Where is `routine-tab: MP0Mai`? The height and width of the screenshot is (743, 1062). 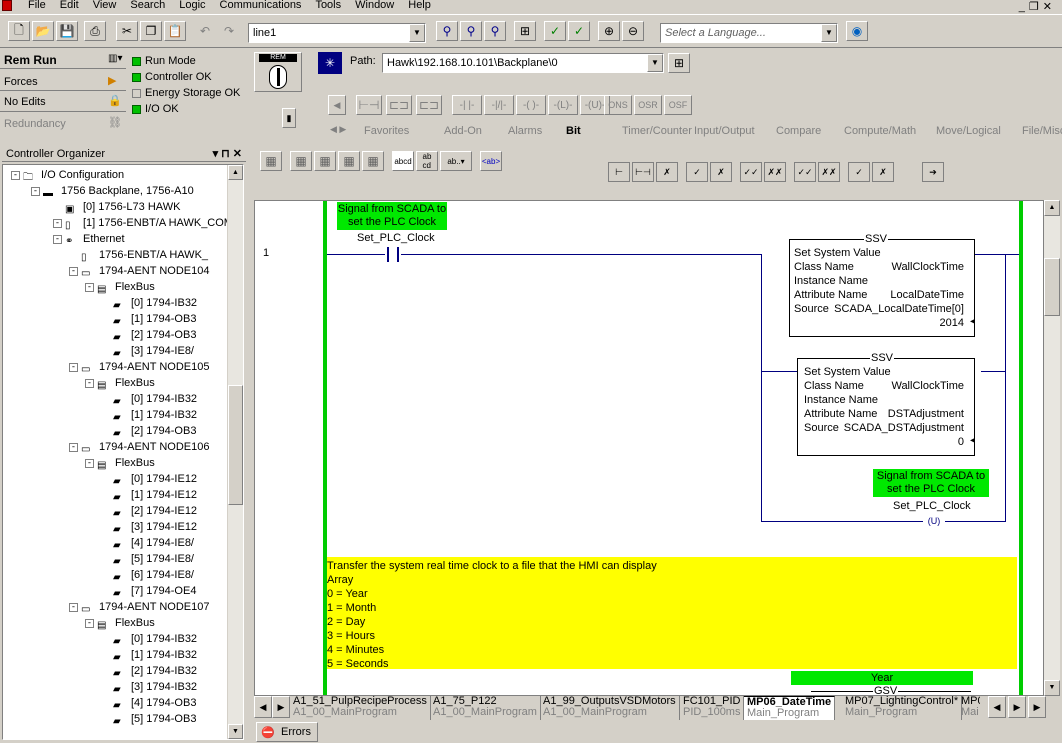 routine-tab: MP0Mai is located at coordinates (969, 708).